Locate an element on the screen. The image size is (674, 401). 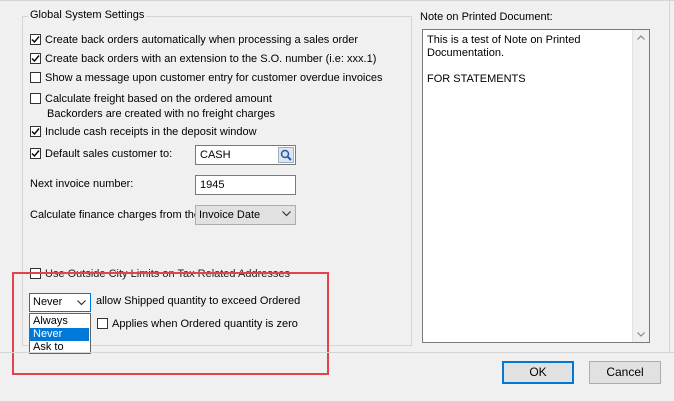
highlight-box is located at coordinates (170, 323).